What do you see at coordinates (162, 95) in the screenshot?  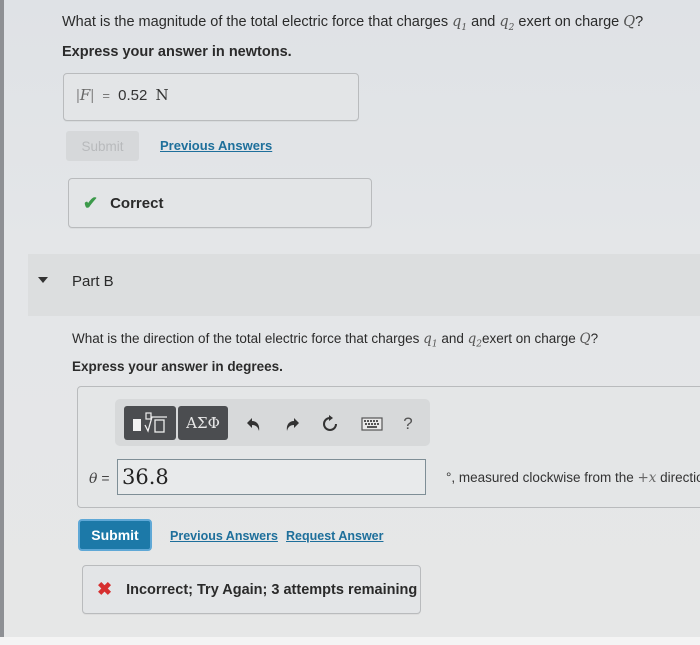 I see `answer-unit: N` at bounding box center [162, 95].